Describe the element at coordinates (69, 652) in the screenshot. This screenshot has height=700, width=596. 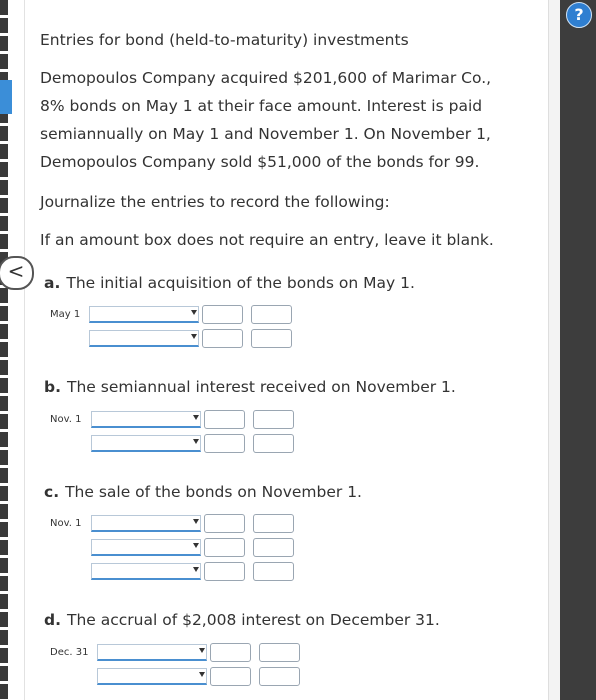
I see `part-d-date: Dec. 31` at that location.